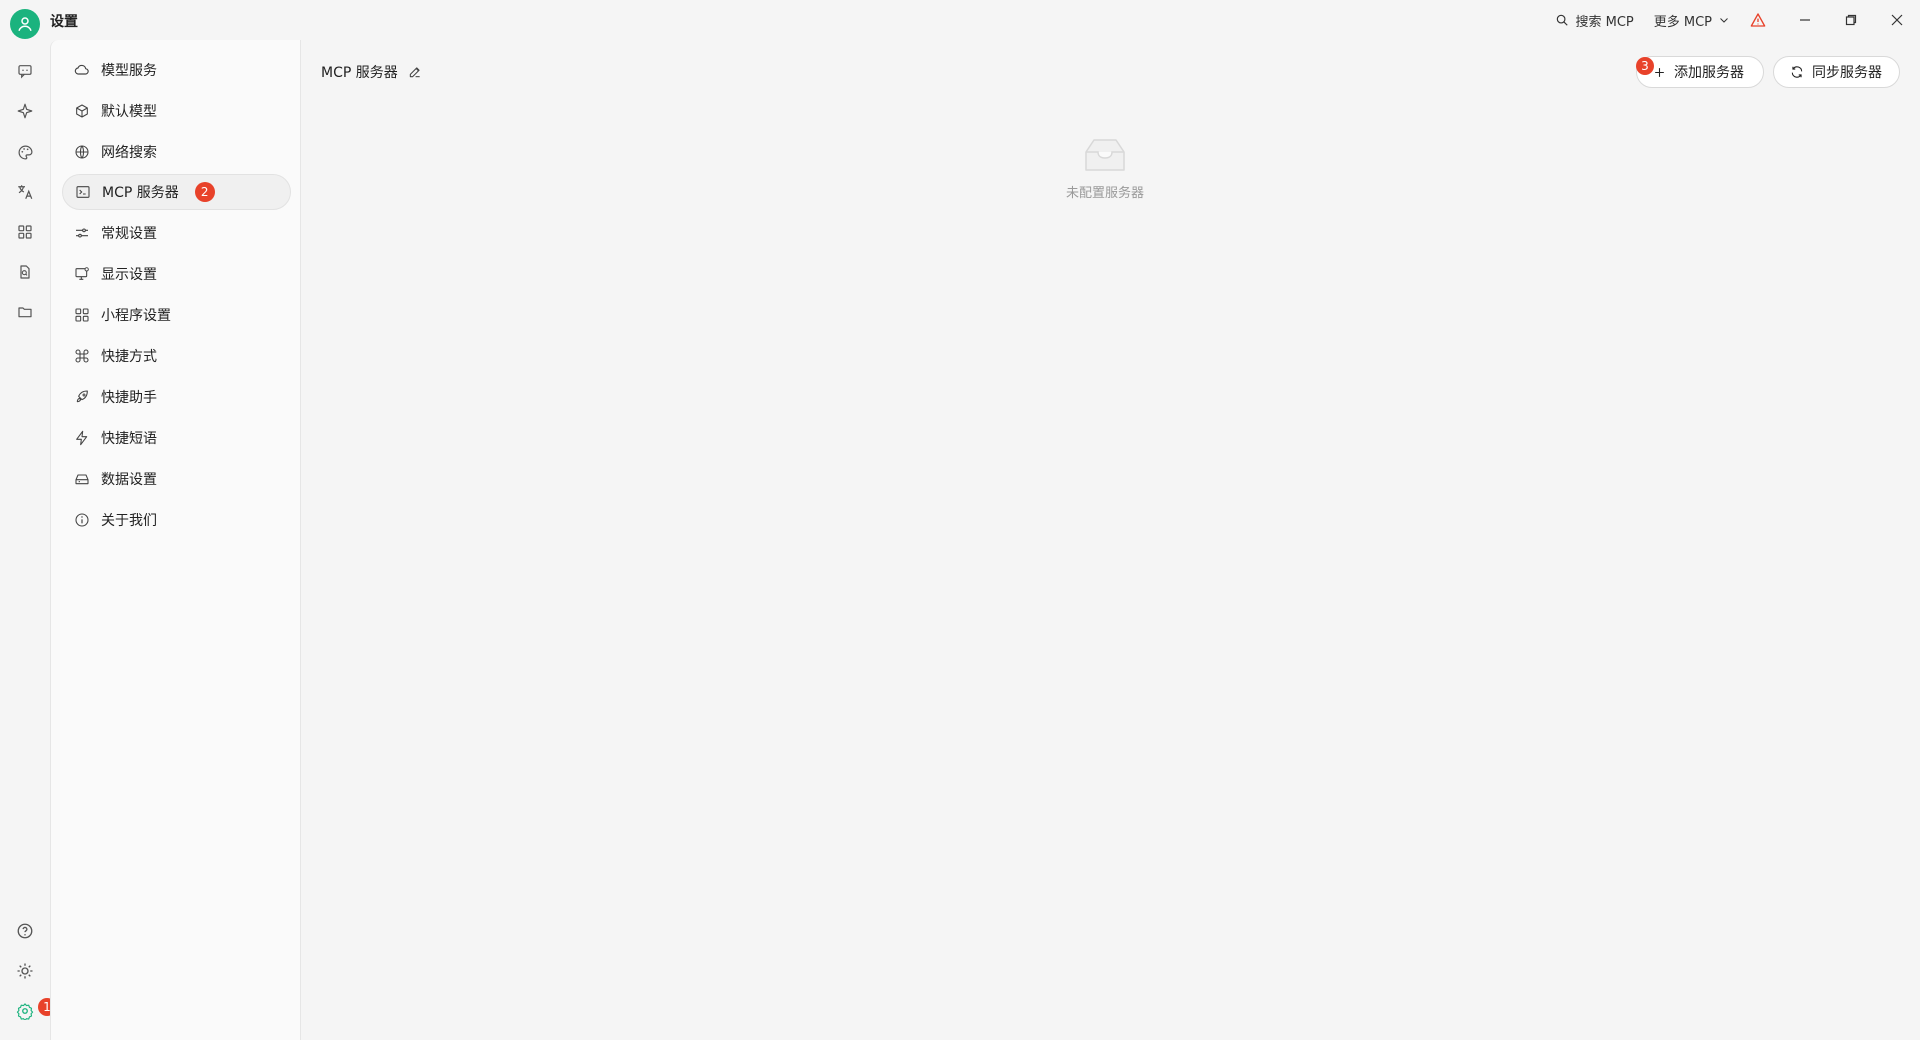 The image size is (1920, 1040). What do you see at coordinates (176, 397) in the screenshot?
I see `nav-item-quick-assistant: 快捷助手` at bounding box center [176, 397].